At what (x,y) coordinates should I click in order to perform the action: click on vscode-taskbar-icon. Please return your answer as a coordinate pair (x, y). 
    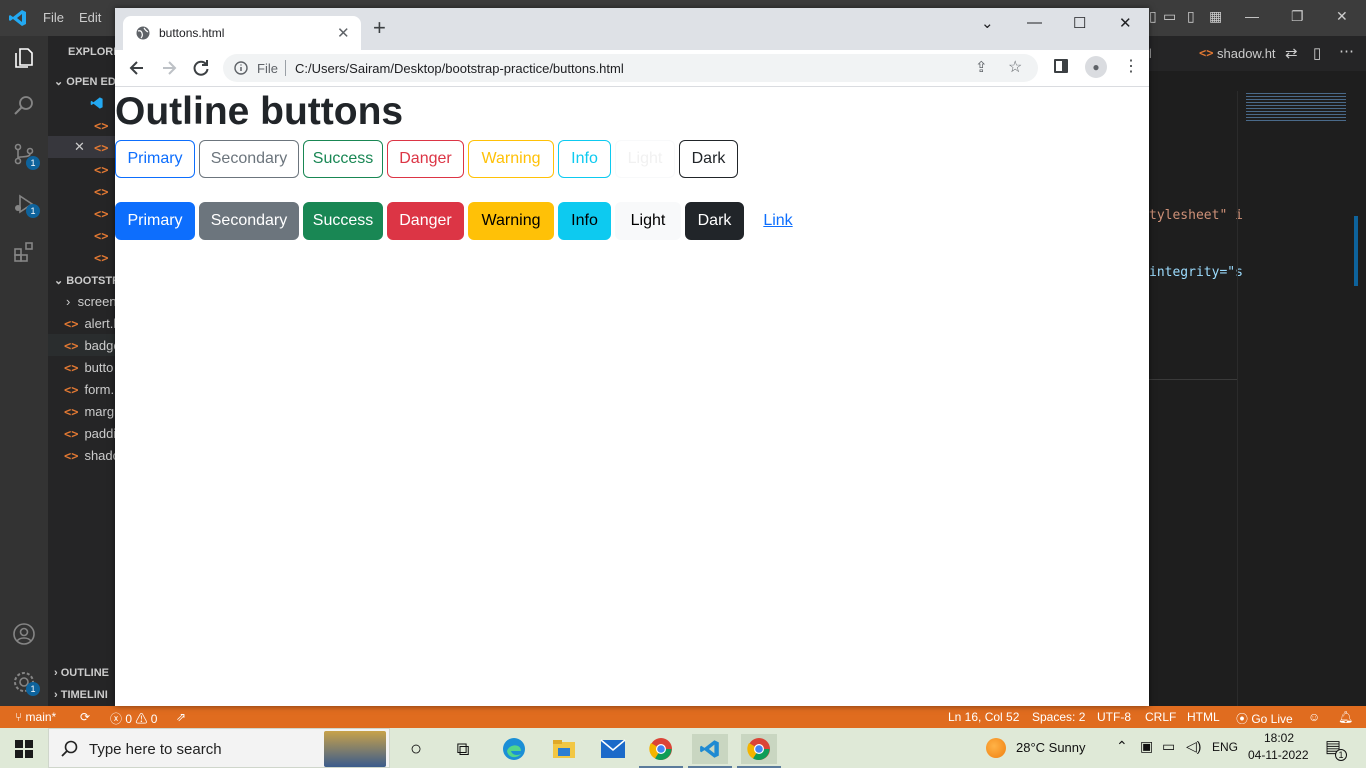
    Looking at the image, I should click on (710, 749).